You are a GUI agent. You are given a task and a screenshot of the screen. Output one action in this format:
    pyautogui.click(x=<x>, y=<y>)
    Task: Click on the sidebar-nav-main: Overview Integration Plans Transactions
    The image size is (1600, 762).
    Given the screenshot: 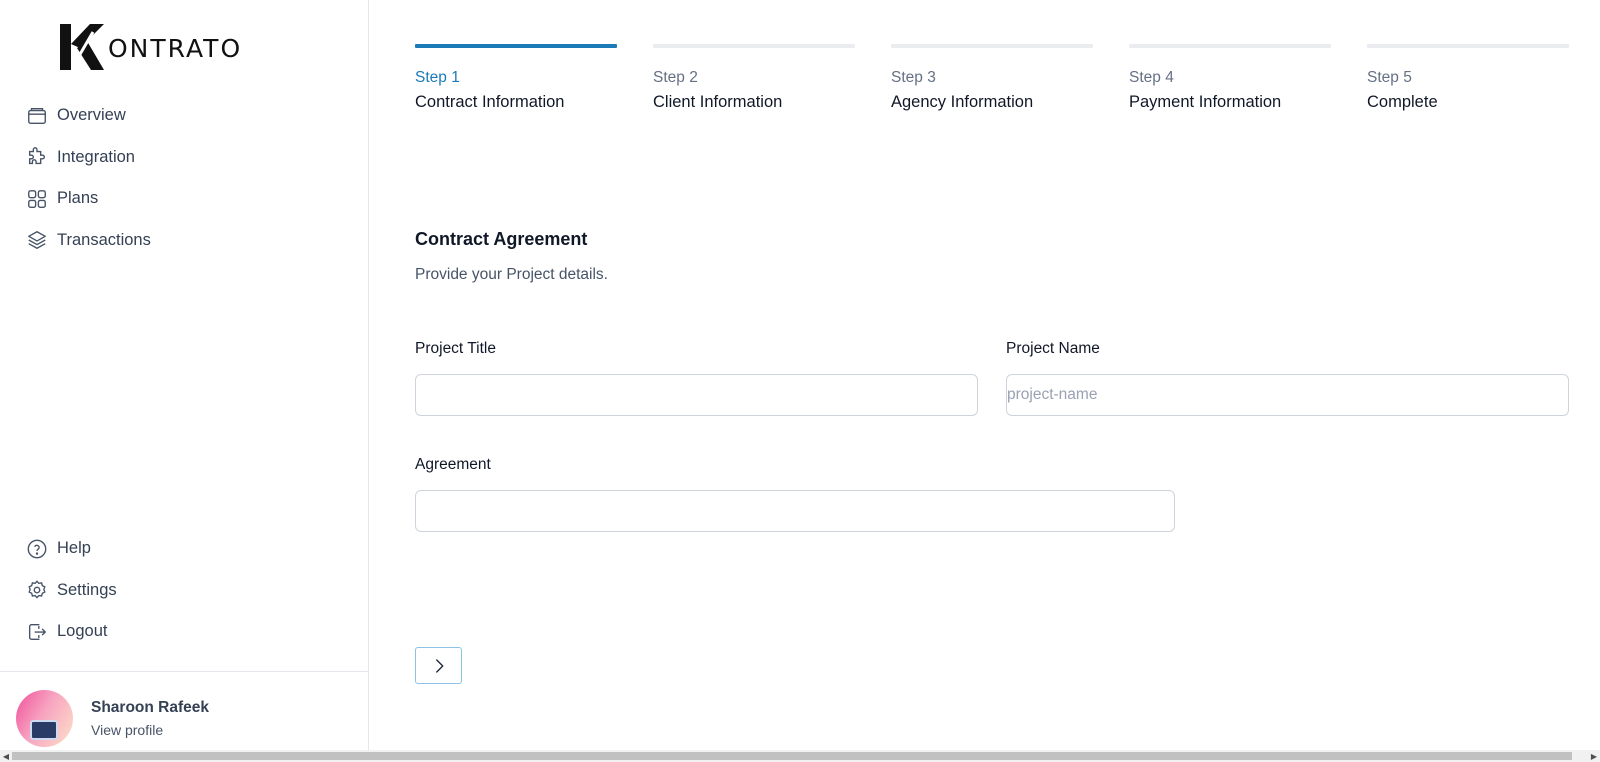 What is the action you would take?
    pyautogui.click(x=186, y=178)
    